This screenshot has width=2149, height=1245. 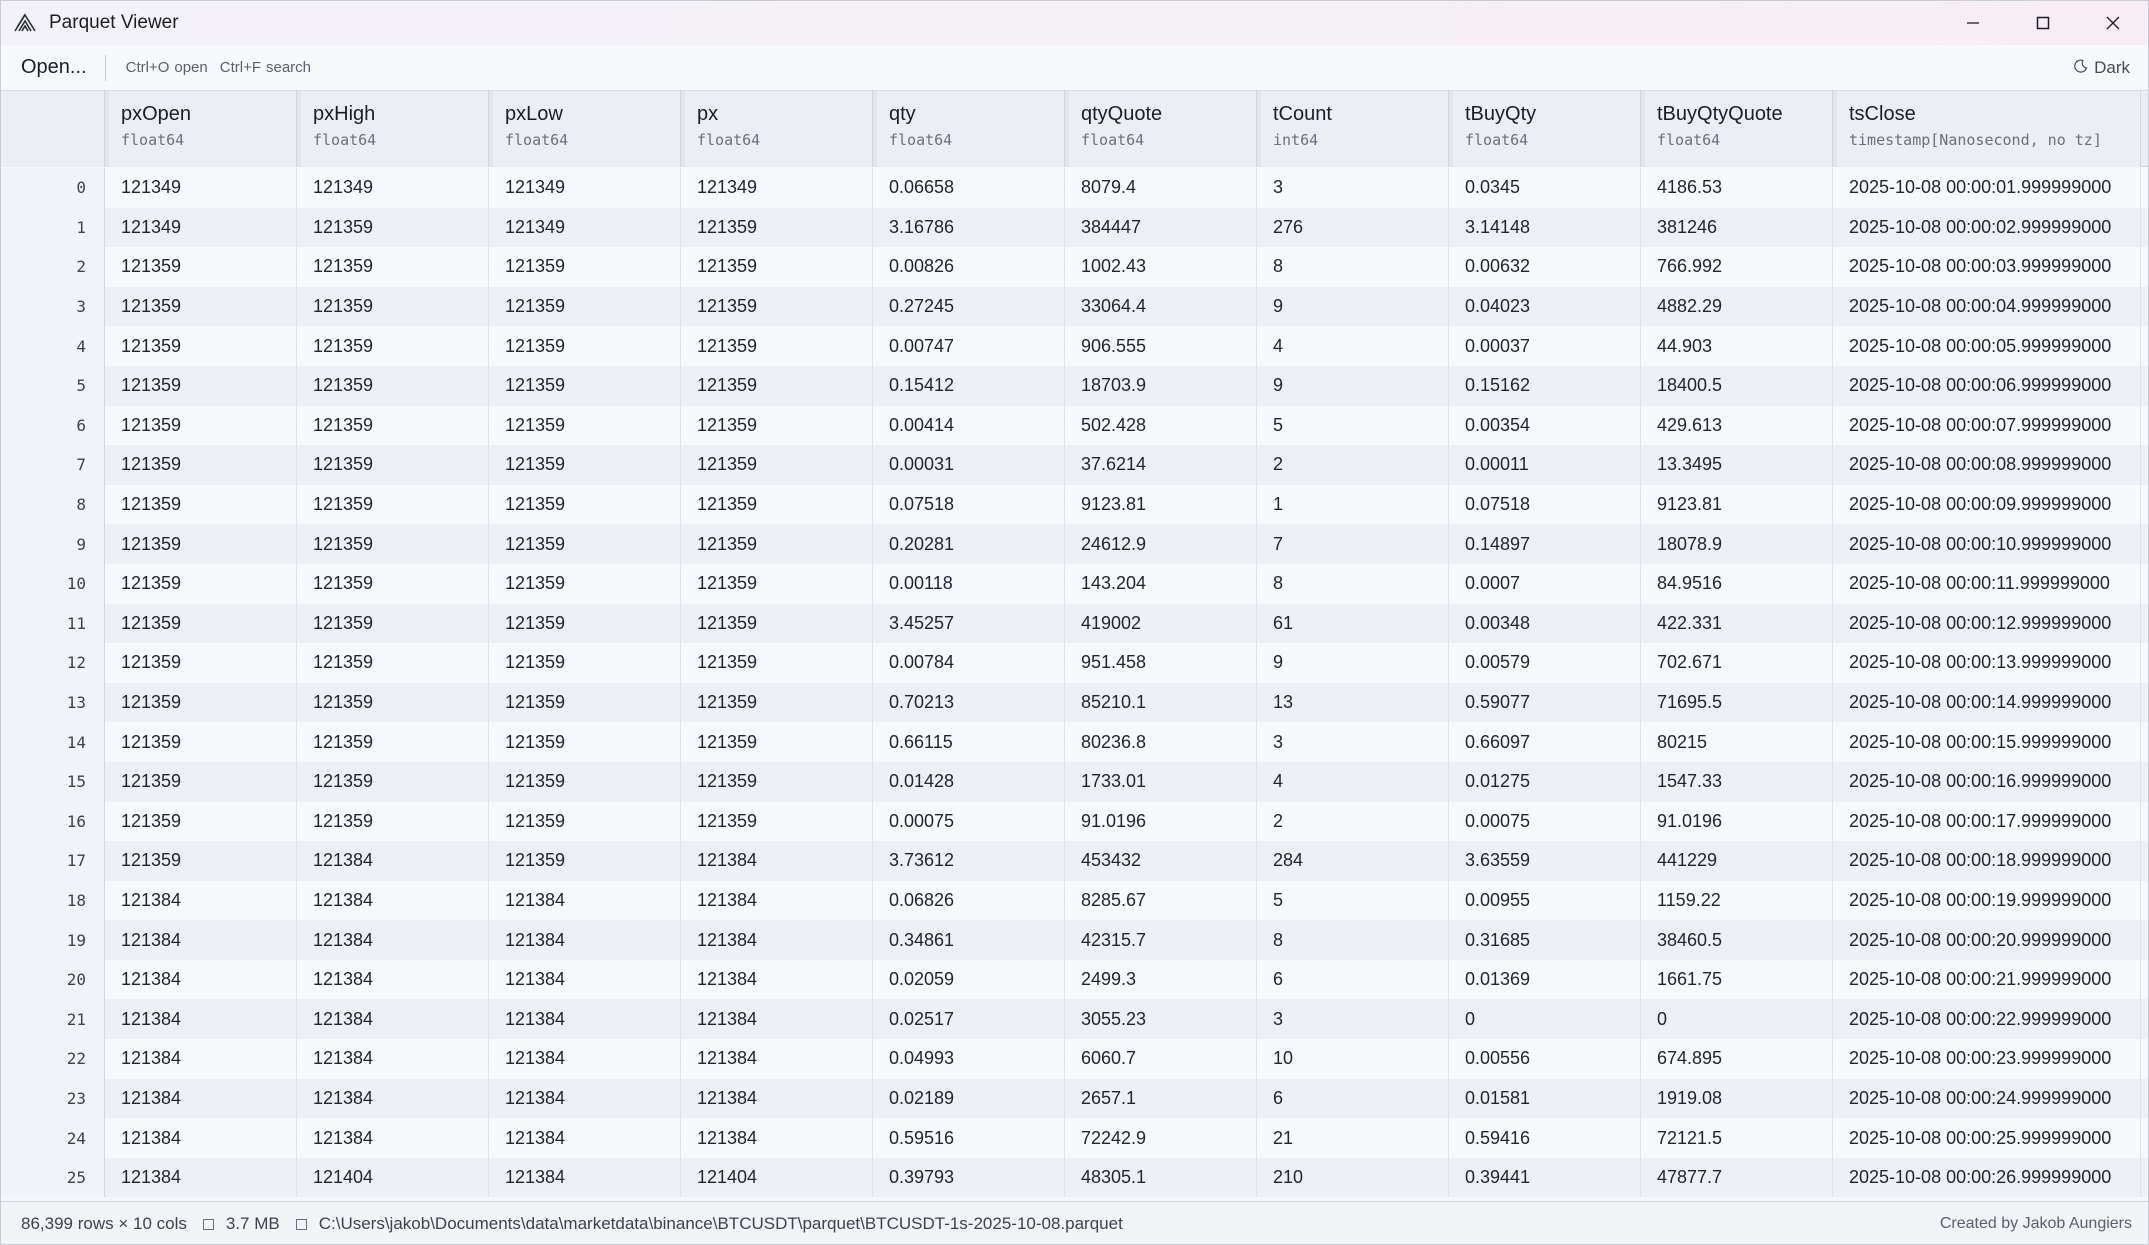 I want to click on table-cell: 2025-10-08 00:00:15.999999000, so click(x=1989, y=742).